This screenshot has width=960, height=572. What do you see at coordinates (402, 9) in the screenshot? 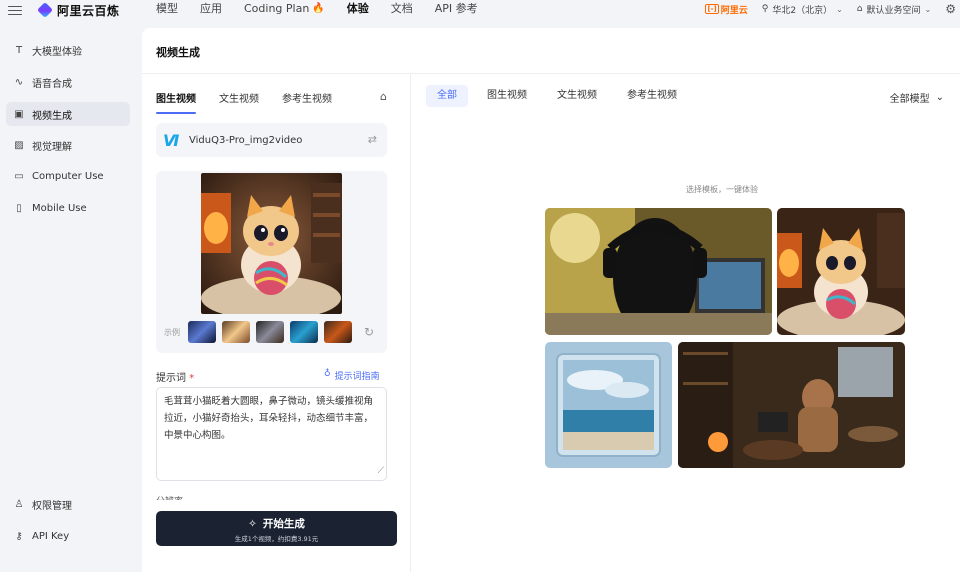
I see `nav-docs: 文档` at bounding box center [402, 9].